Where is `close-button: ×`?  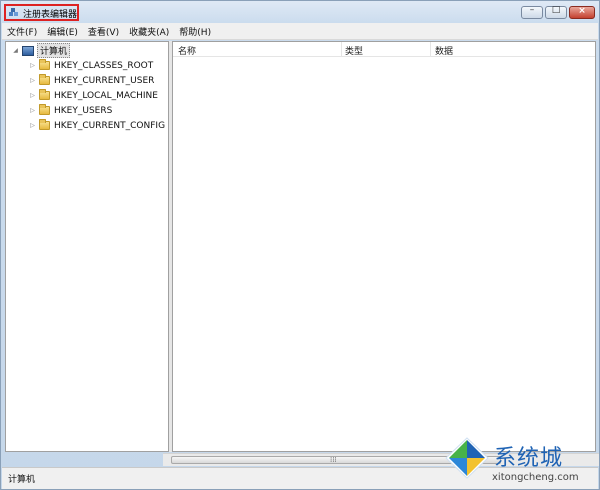
close-button: × is located at coordinates (582, 12).